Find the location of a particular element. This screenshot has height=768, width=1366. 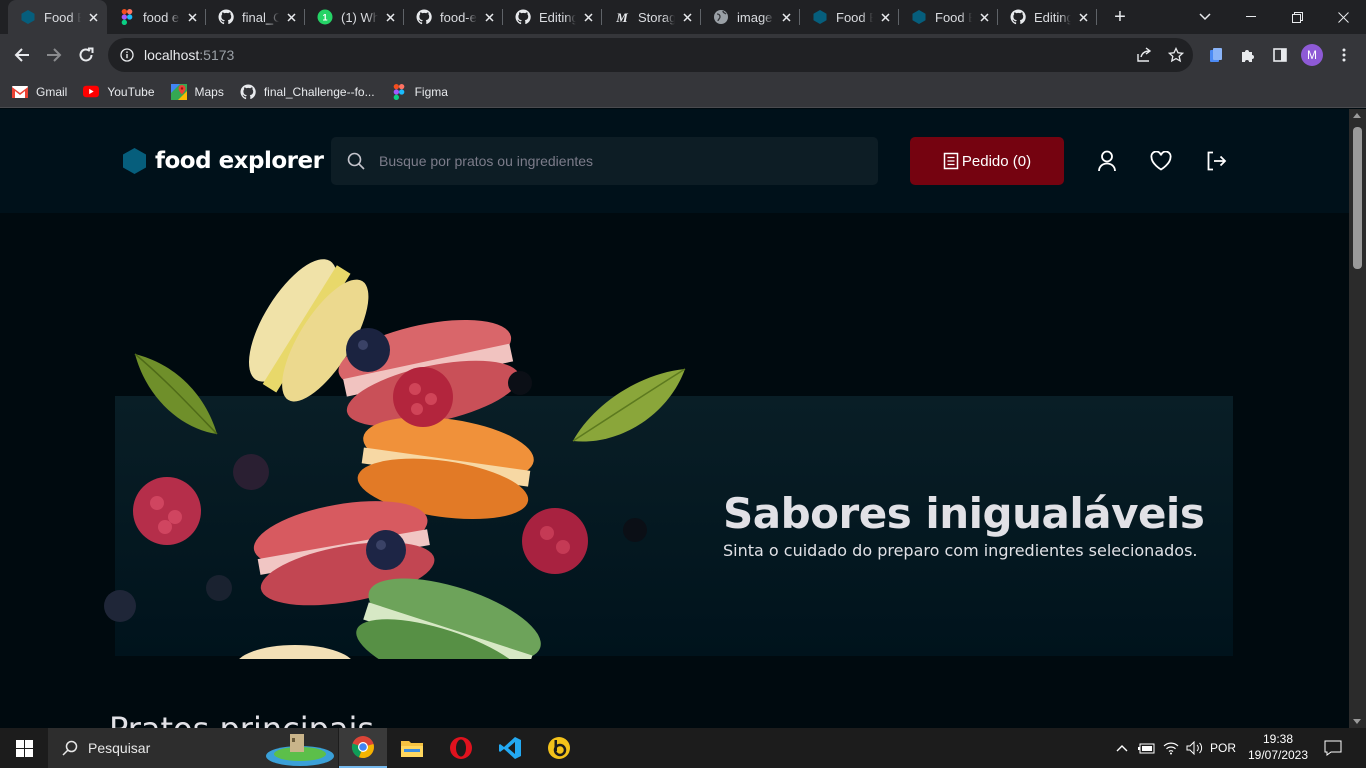

taskbar-chrome is located at coordinates (363, 748).